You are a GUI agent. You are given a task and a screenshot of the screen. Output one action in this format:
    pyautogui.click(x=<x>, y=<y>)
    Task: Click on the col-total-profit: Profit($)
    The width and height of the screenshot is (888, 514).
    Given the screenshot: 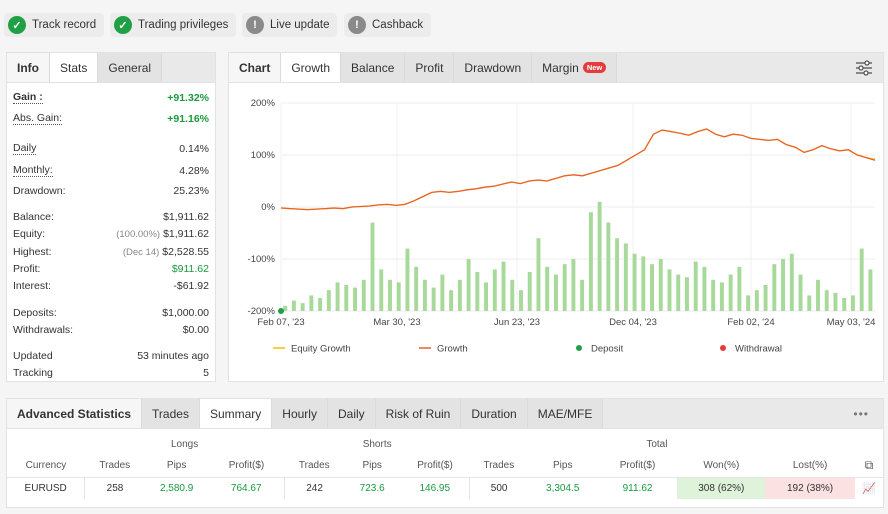 What is the action you would take?
    pyautogui.click(x=637, y=466)
    